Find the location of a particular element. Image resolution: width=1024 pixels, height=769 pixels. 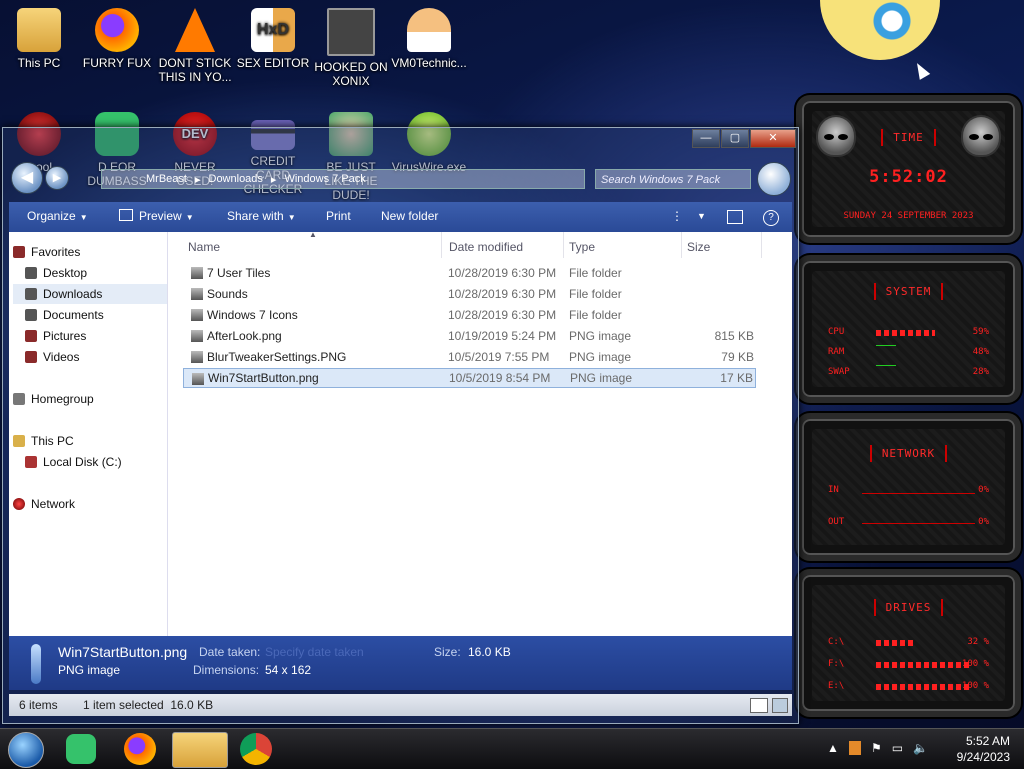

view-dropdown-icon: ▼ is located at coordinates (701, 217).